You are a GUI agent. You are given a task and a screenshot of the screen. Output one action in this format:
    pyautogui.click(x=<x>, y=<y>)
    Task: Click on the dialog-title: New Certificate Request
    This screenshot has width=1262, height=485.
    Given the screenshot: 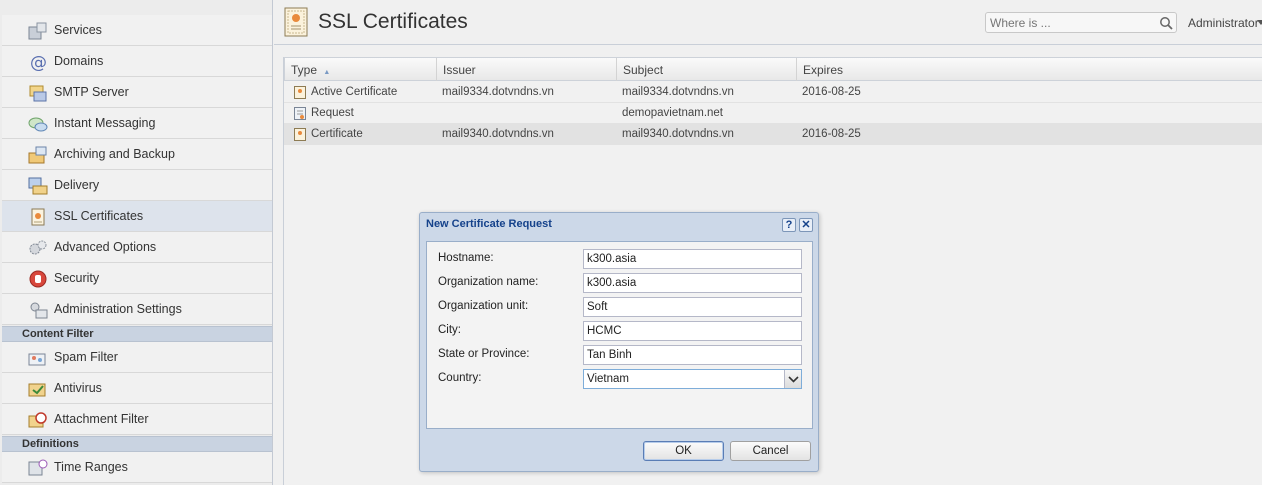 What is the action you would take?
    pyautogui.click(x=489, y=224)
    